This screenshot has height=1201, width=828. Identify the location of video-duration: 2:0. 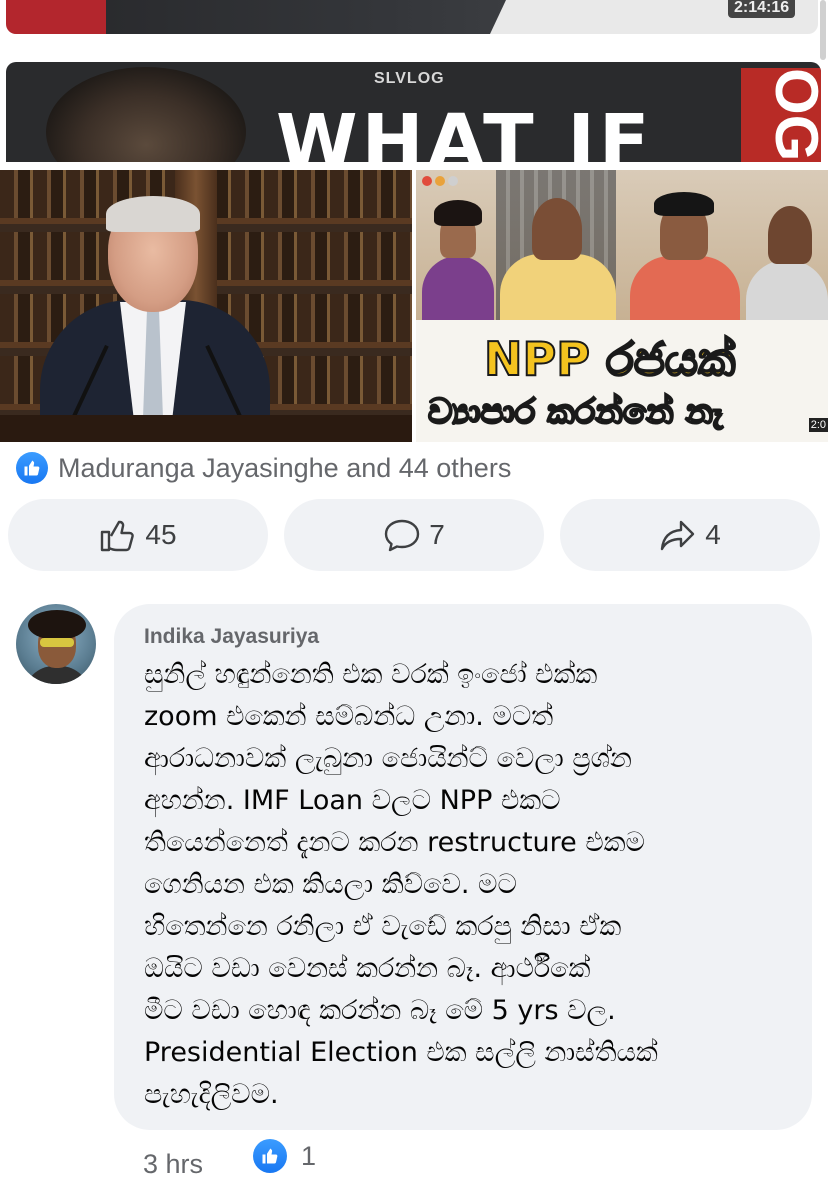
(818, 425).